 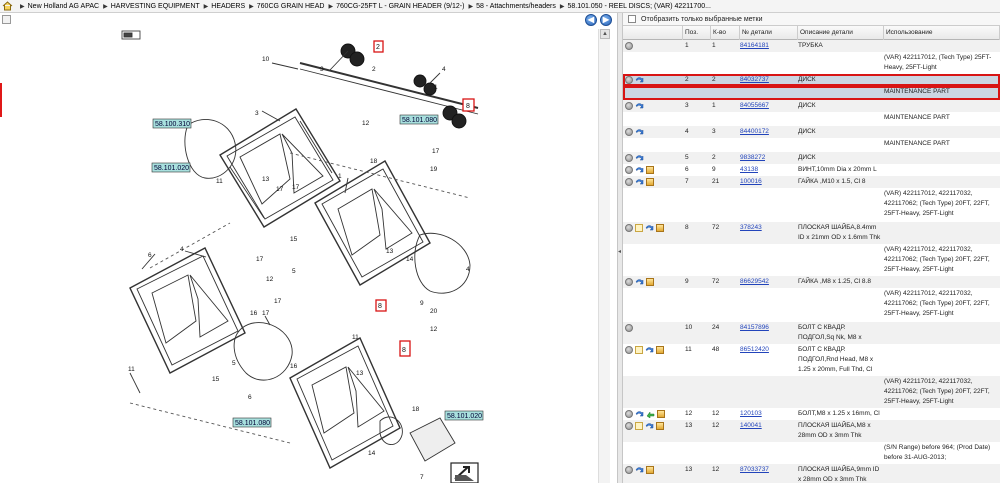 I want to click on ref-box-3: 58.101.020, so click(x=171, y=168).